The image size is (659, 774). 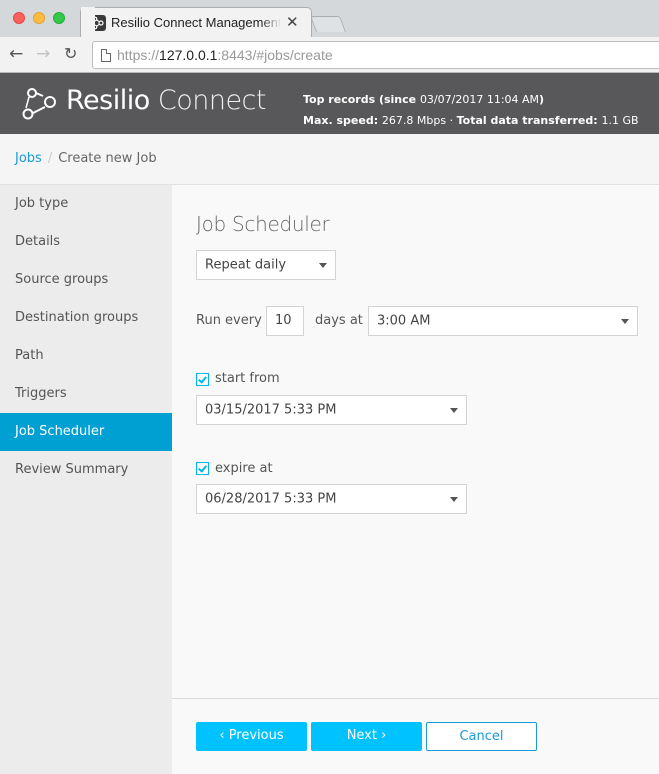 I want to click on run-every-label: Run every, so click(x=229, y=320).